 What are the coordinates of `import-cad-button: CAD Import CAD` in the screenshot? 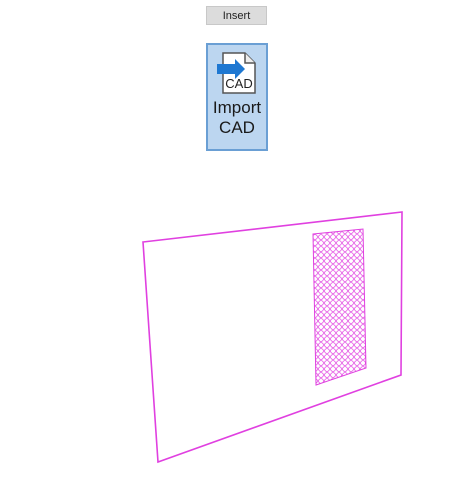 It's located at (237, 97).